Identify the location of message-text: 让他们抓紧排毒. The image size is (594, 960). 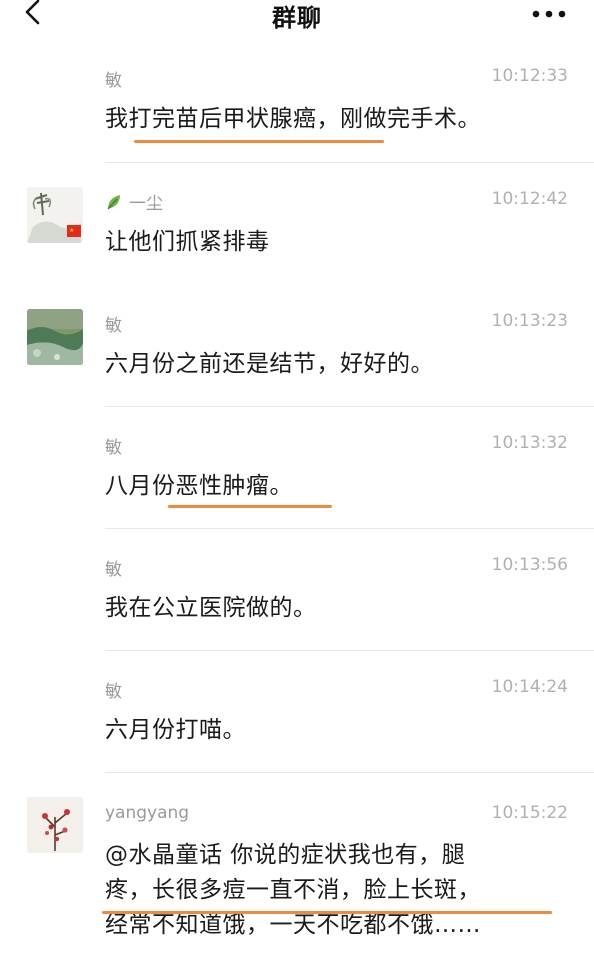
(187, 242).